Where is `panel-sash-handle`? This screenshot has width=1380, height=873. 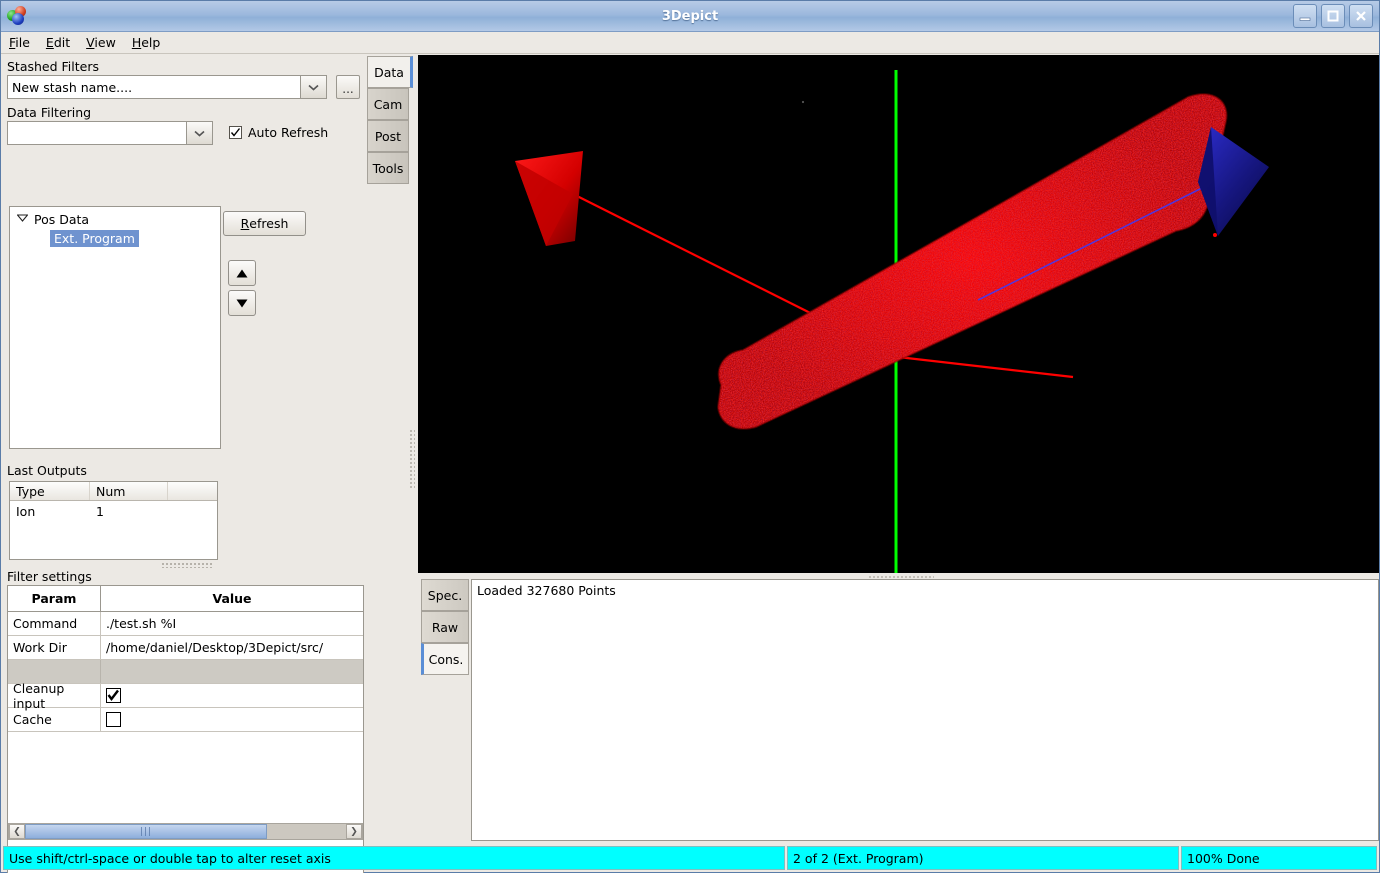 panel-sash-handle is located at coordinates (187, 565).